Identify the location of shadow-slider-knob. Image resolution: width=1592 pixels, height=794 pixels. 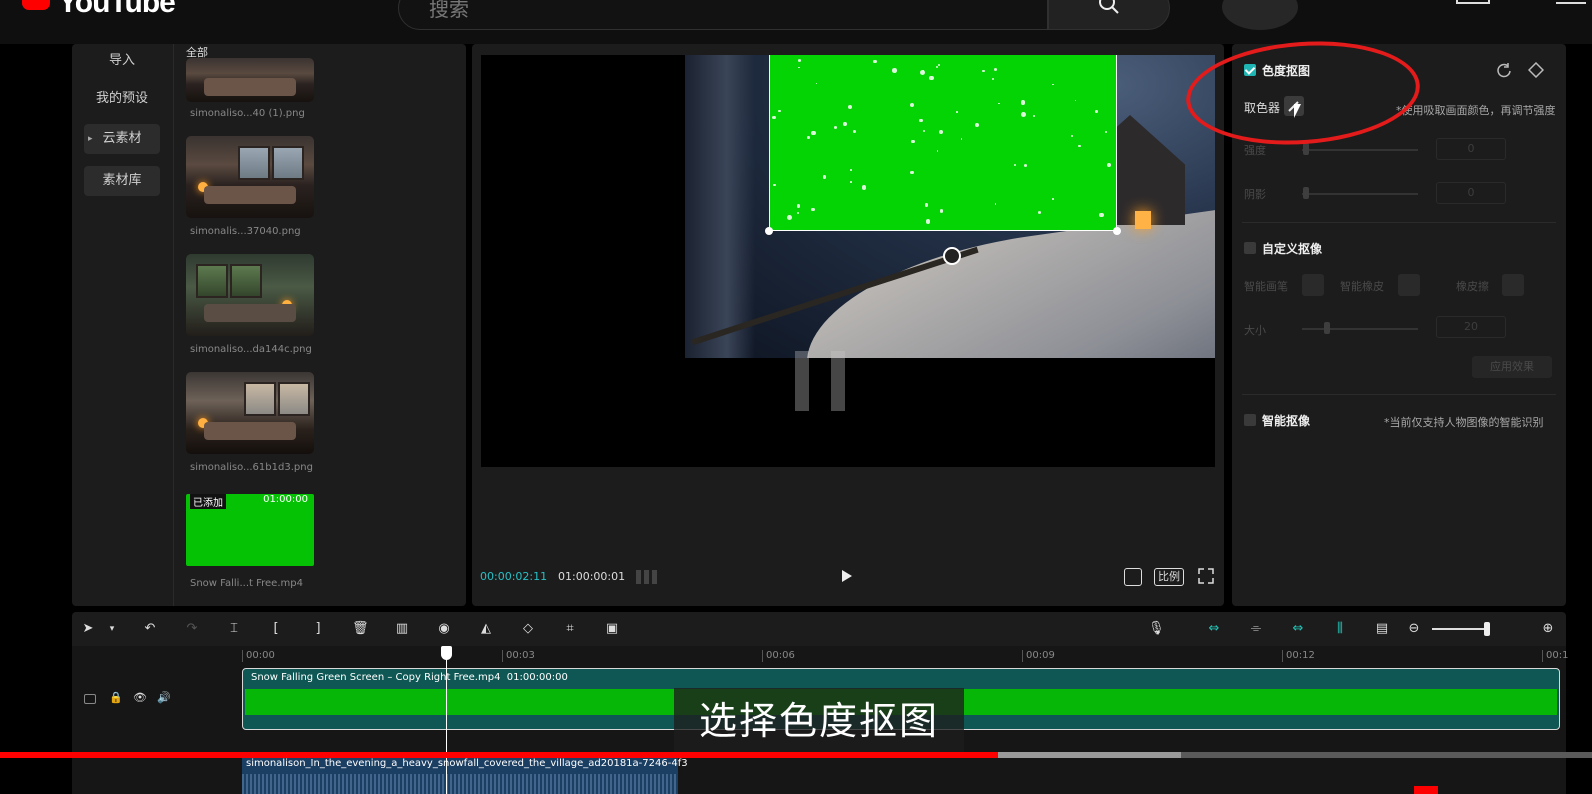
(1306, 193).